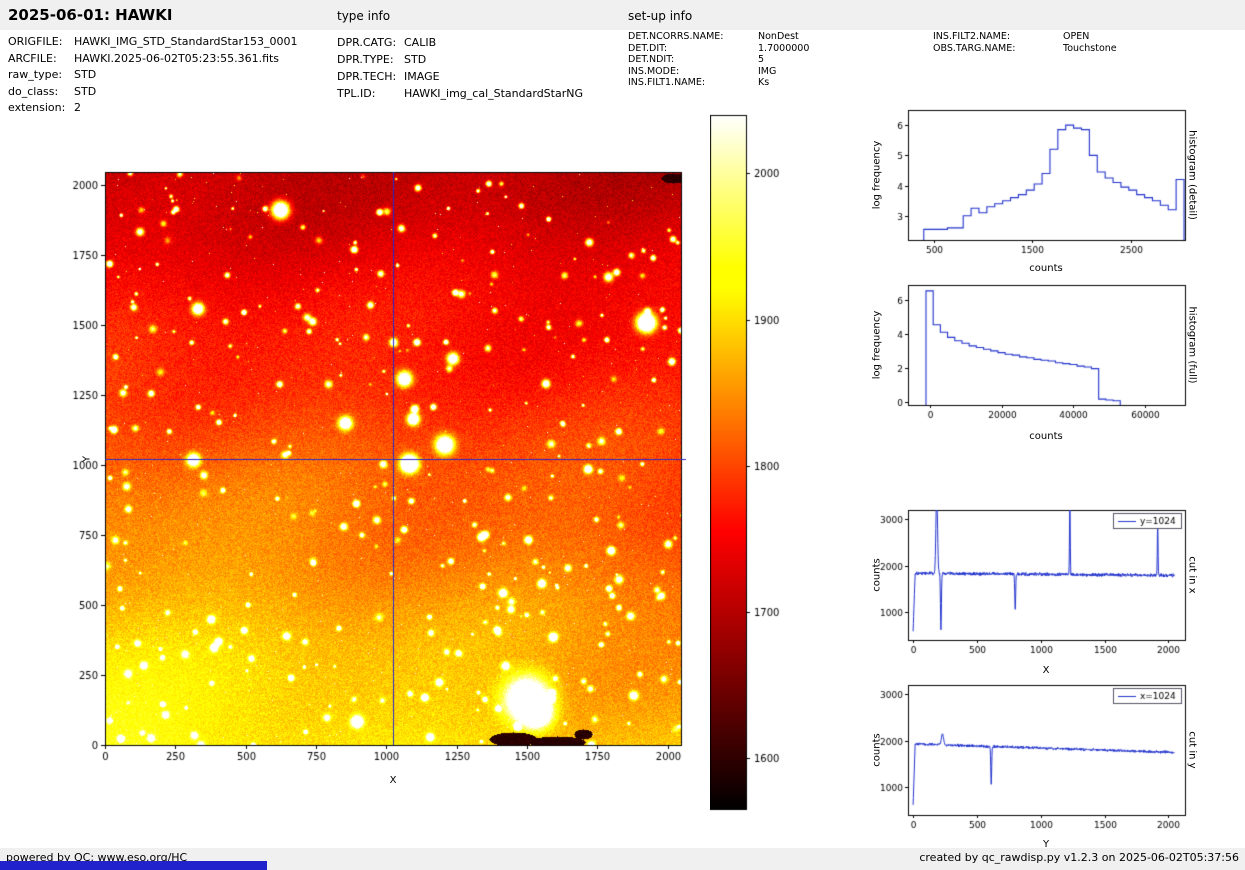 This screenshot has height=870, width=1245. Describe the element at coordinates (718, 72) in the screenshot. I see `metadata-row: INS.MODE: IMG` at that location.